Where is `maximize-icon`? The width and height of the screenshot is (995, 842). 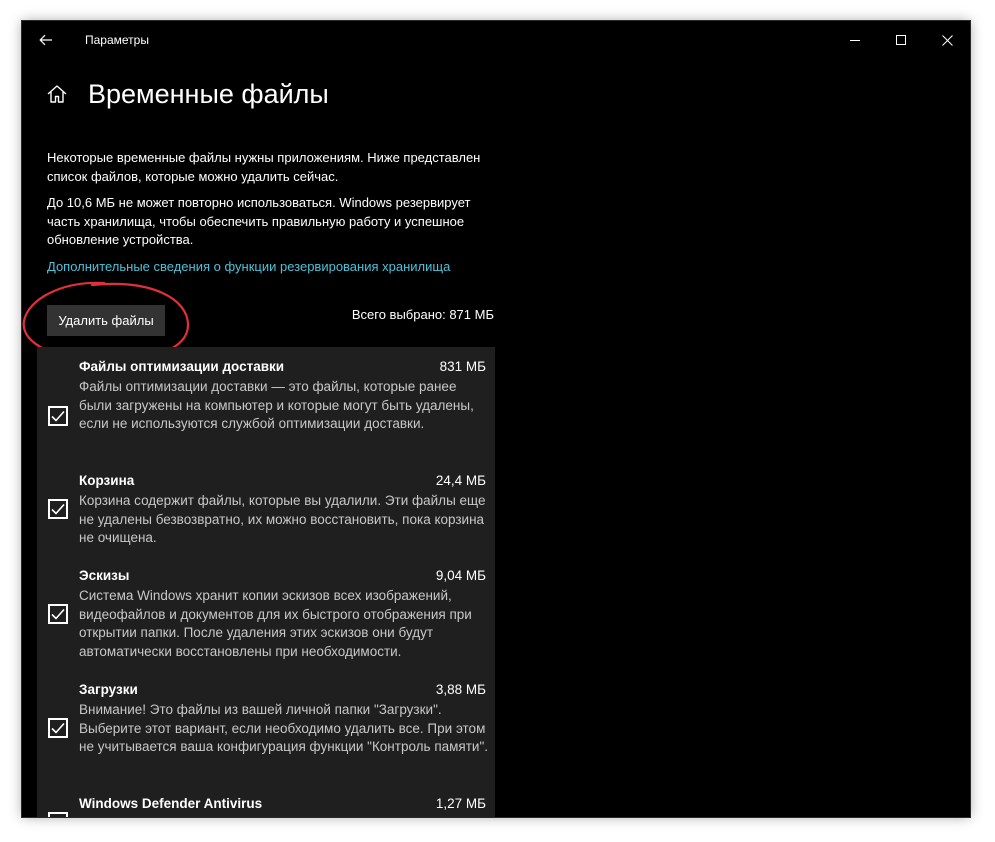 maximize-icon is located at coordinates (901, 40).